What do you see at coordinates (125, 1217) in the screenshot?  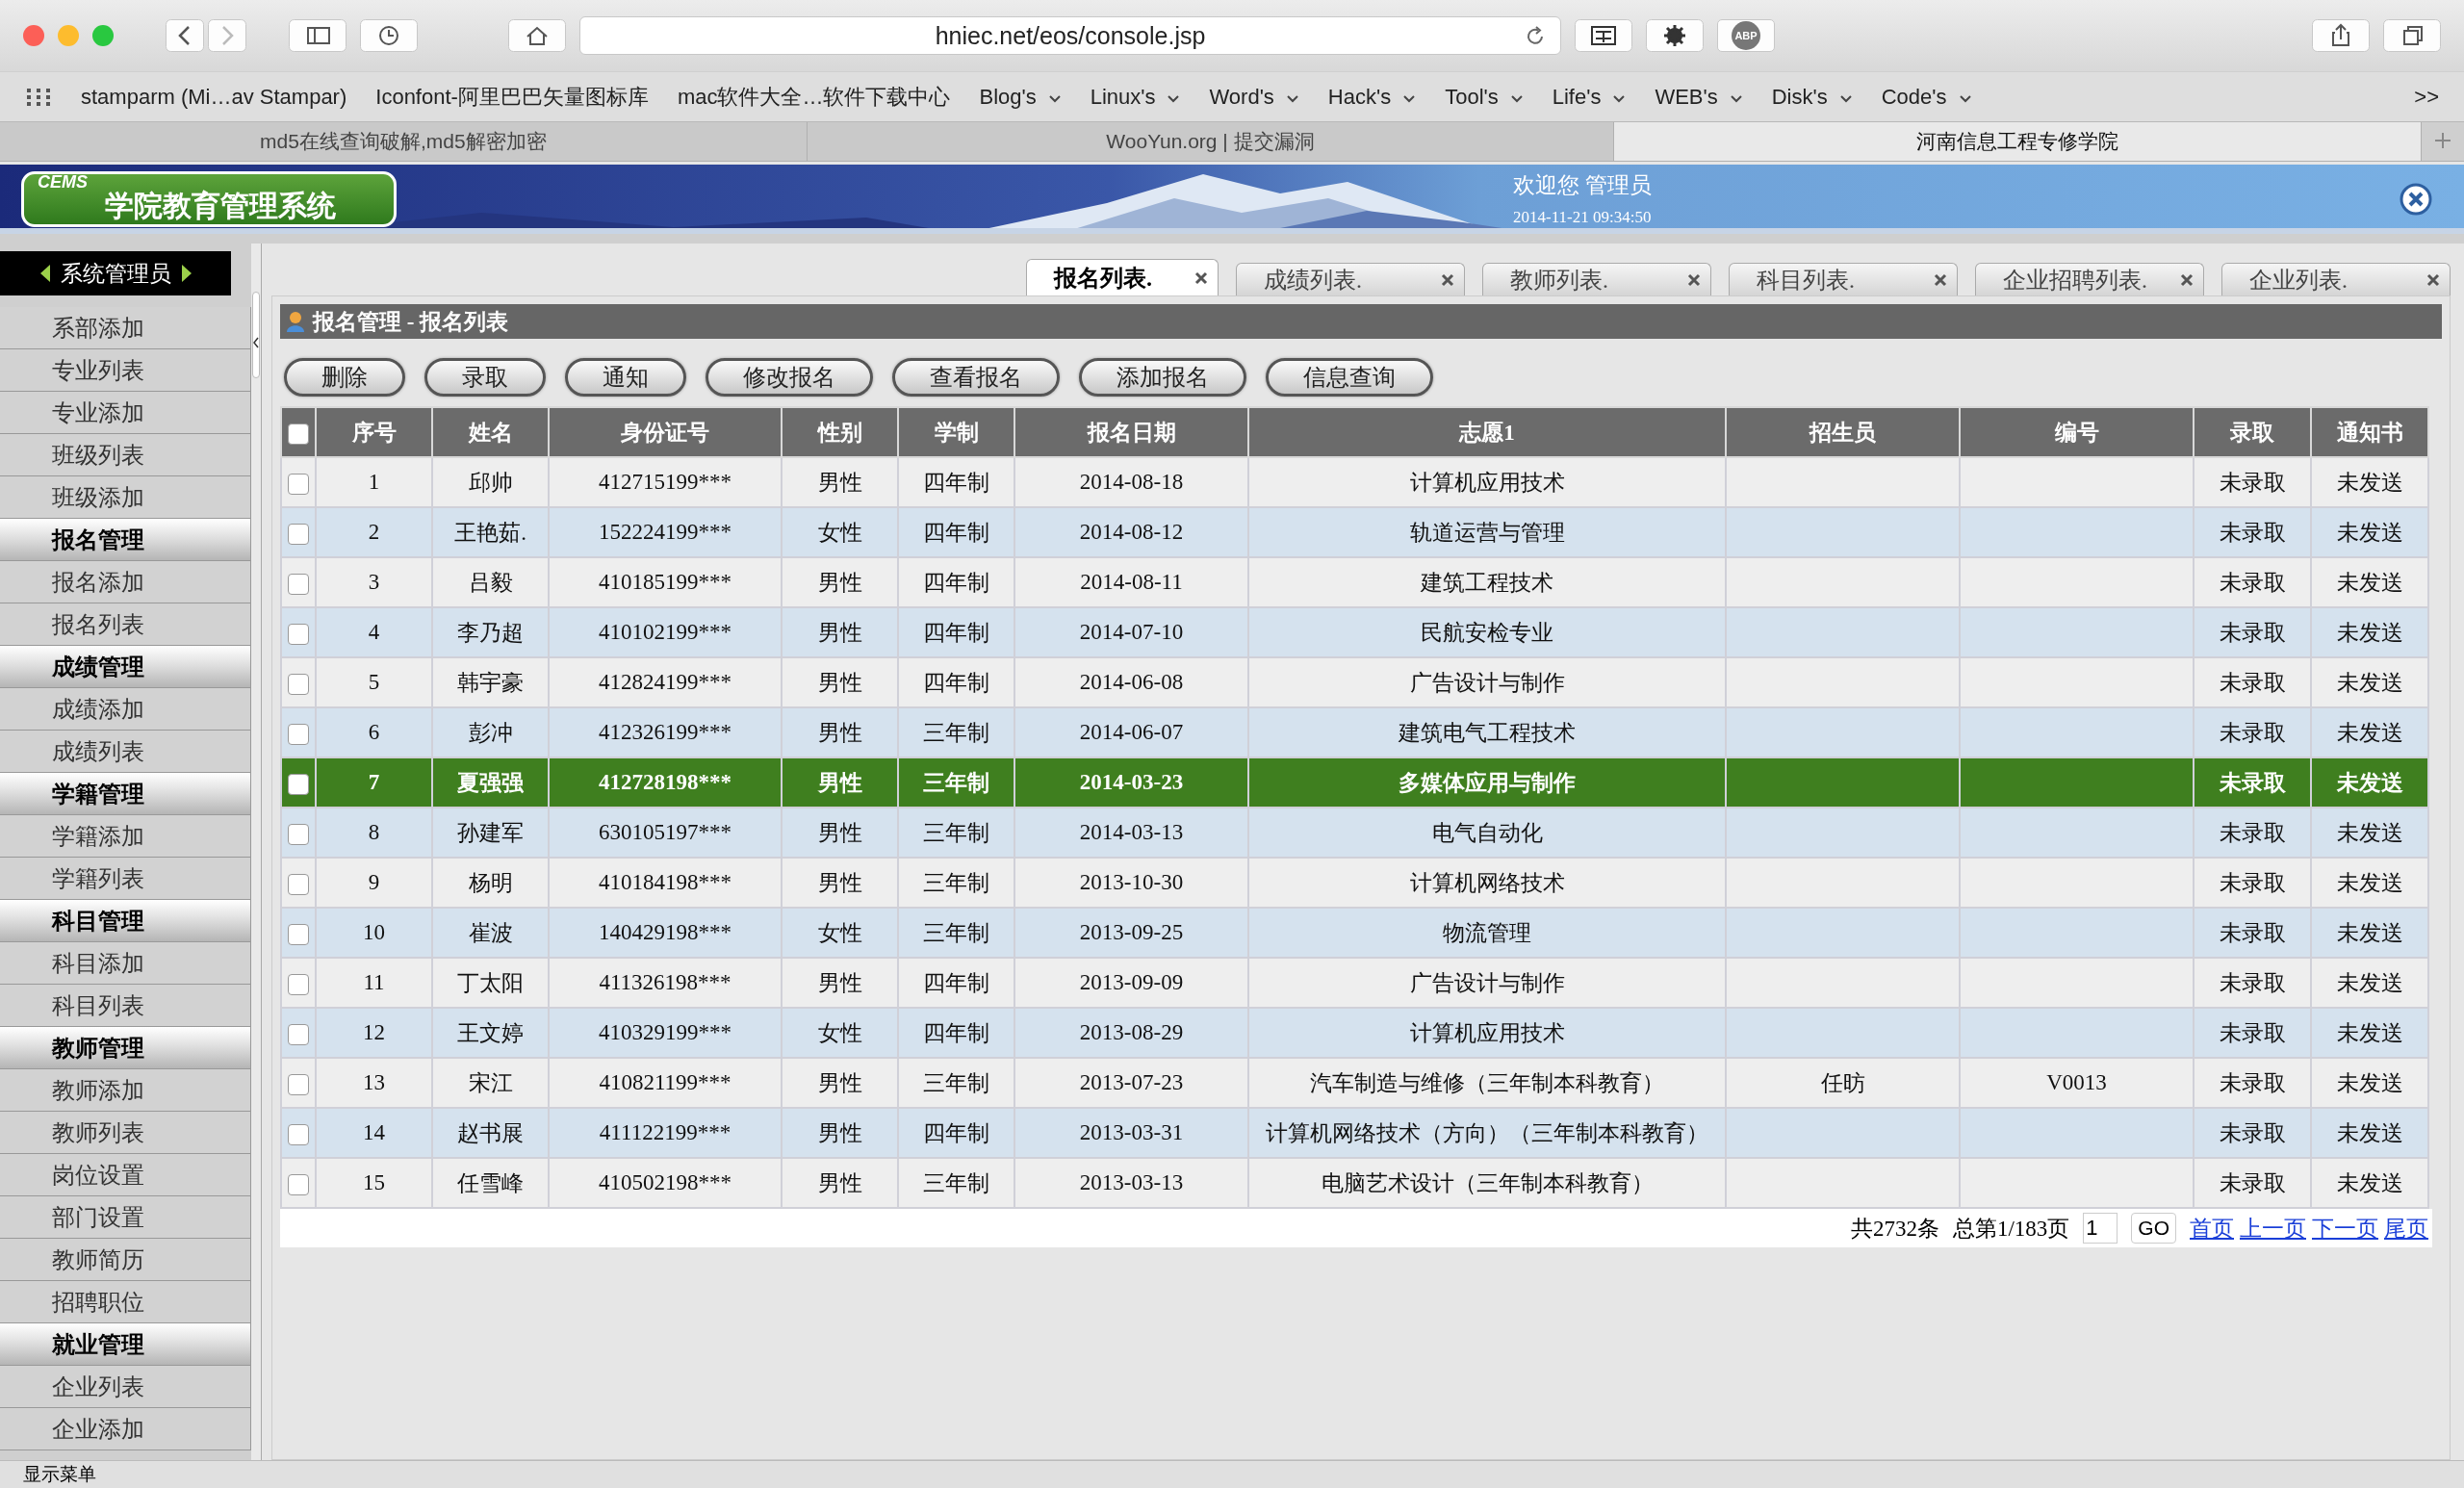 I see `sidebar-item: 部门设置` at bounding box center [125, 1217].